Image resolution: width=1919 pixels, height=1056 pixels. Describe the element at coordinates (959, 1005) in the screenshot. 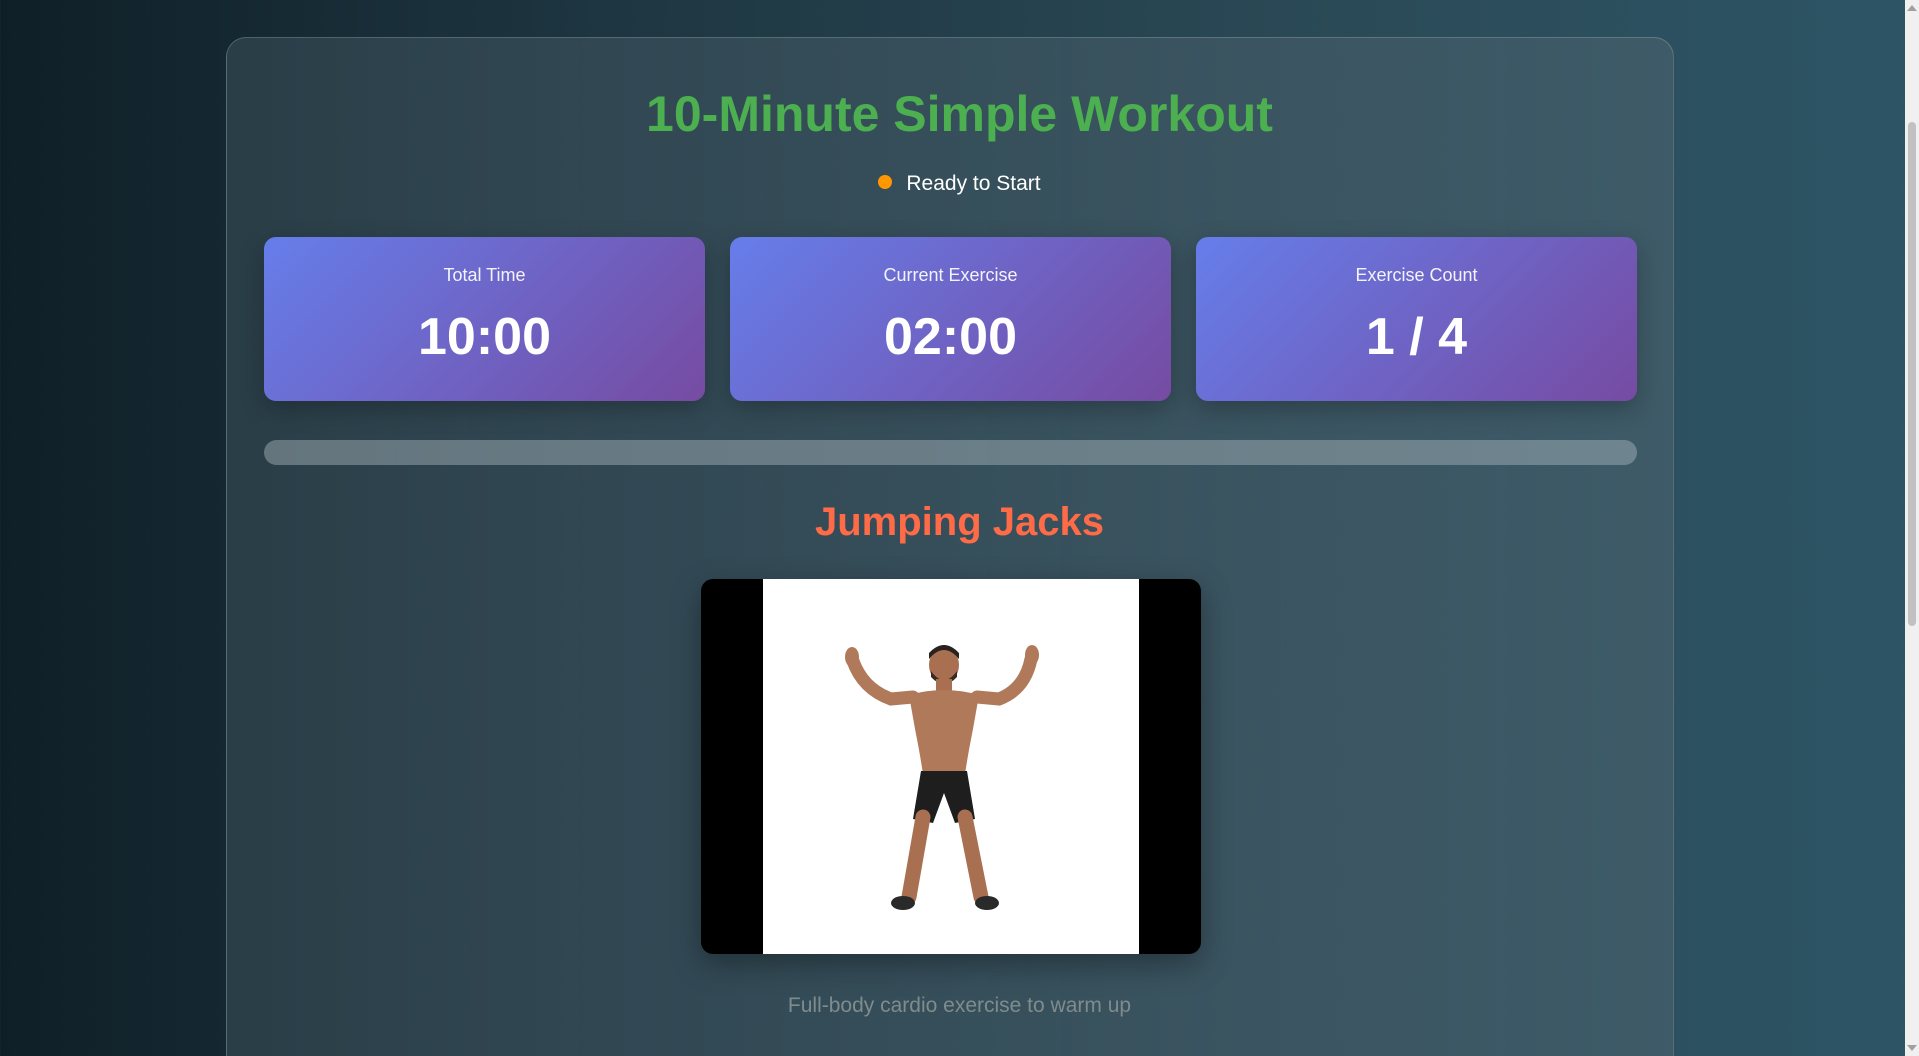

I see `exercise-description: Full-body cardio exercise to warm up` at that location.